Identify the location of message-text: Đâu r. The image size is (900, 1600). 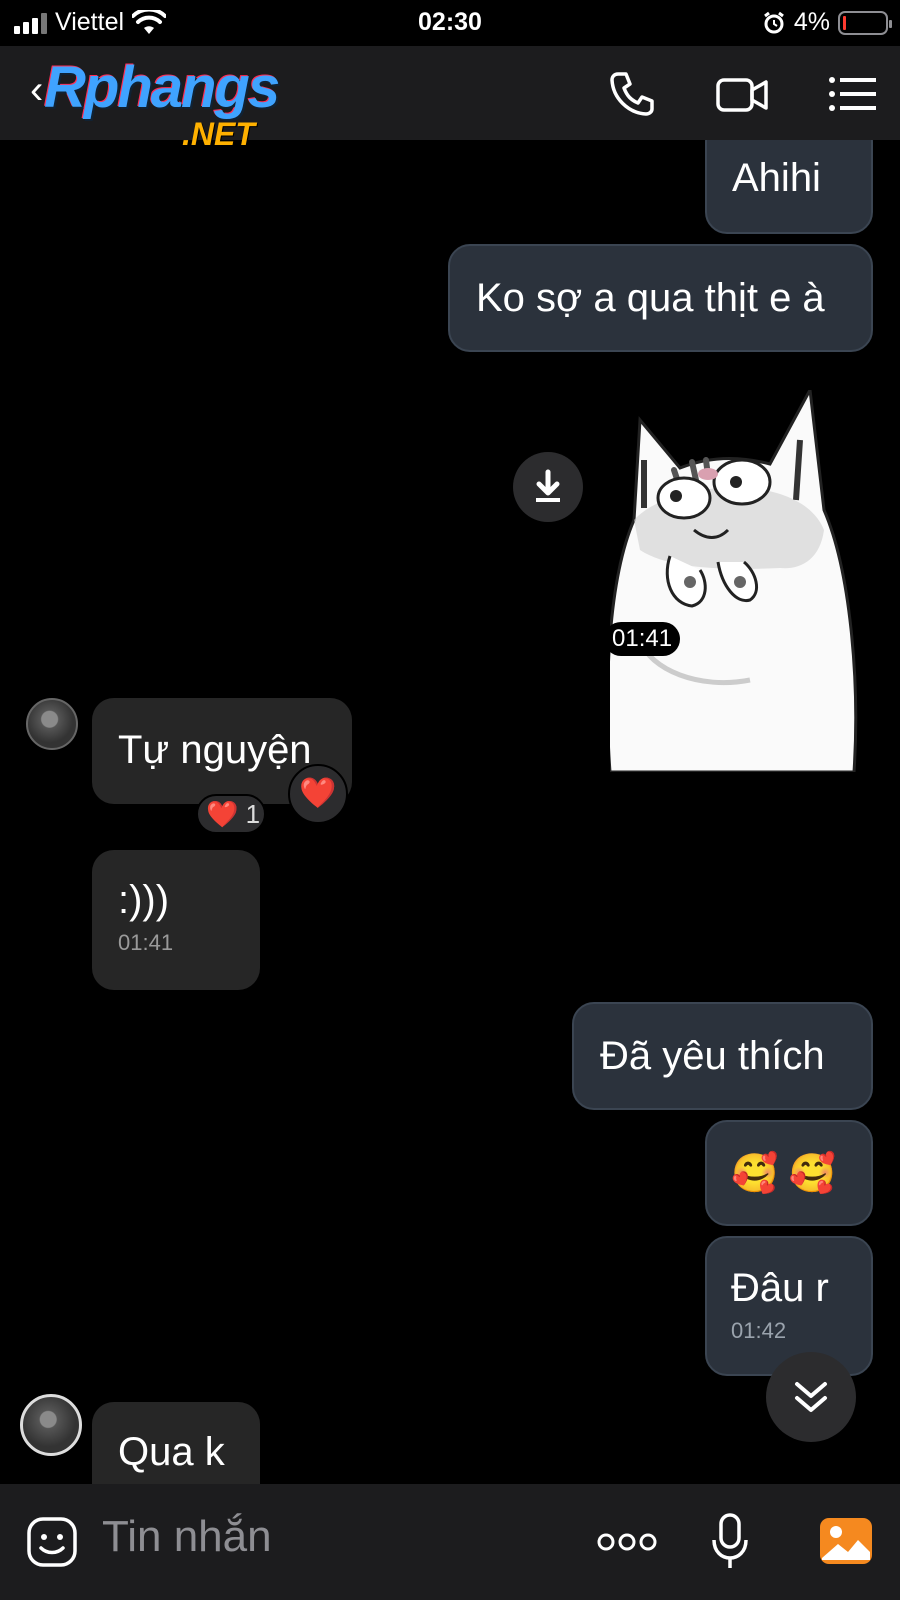
(780, 1288).